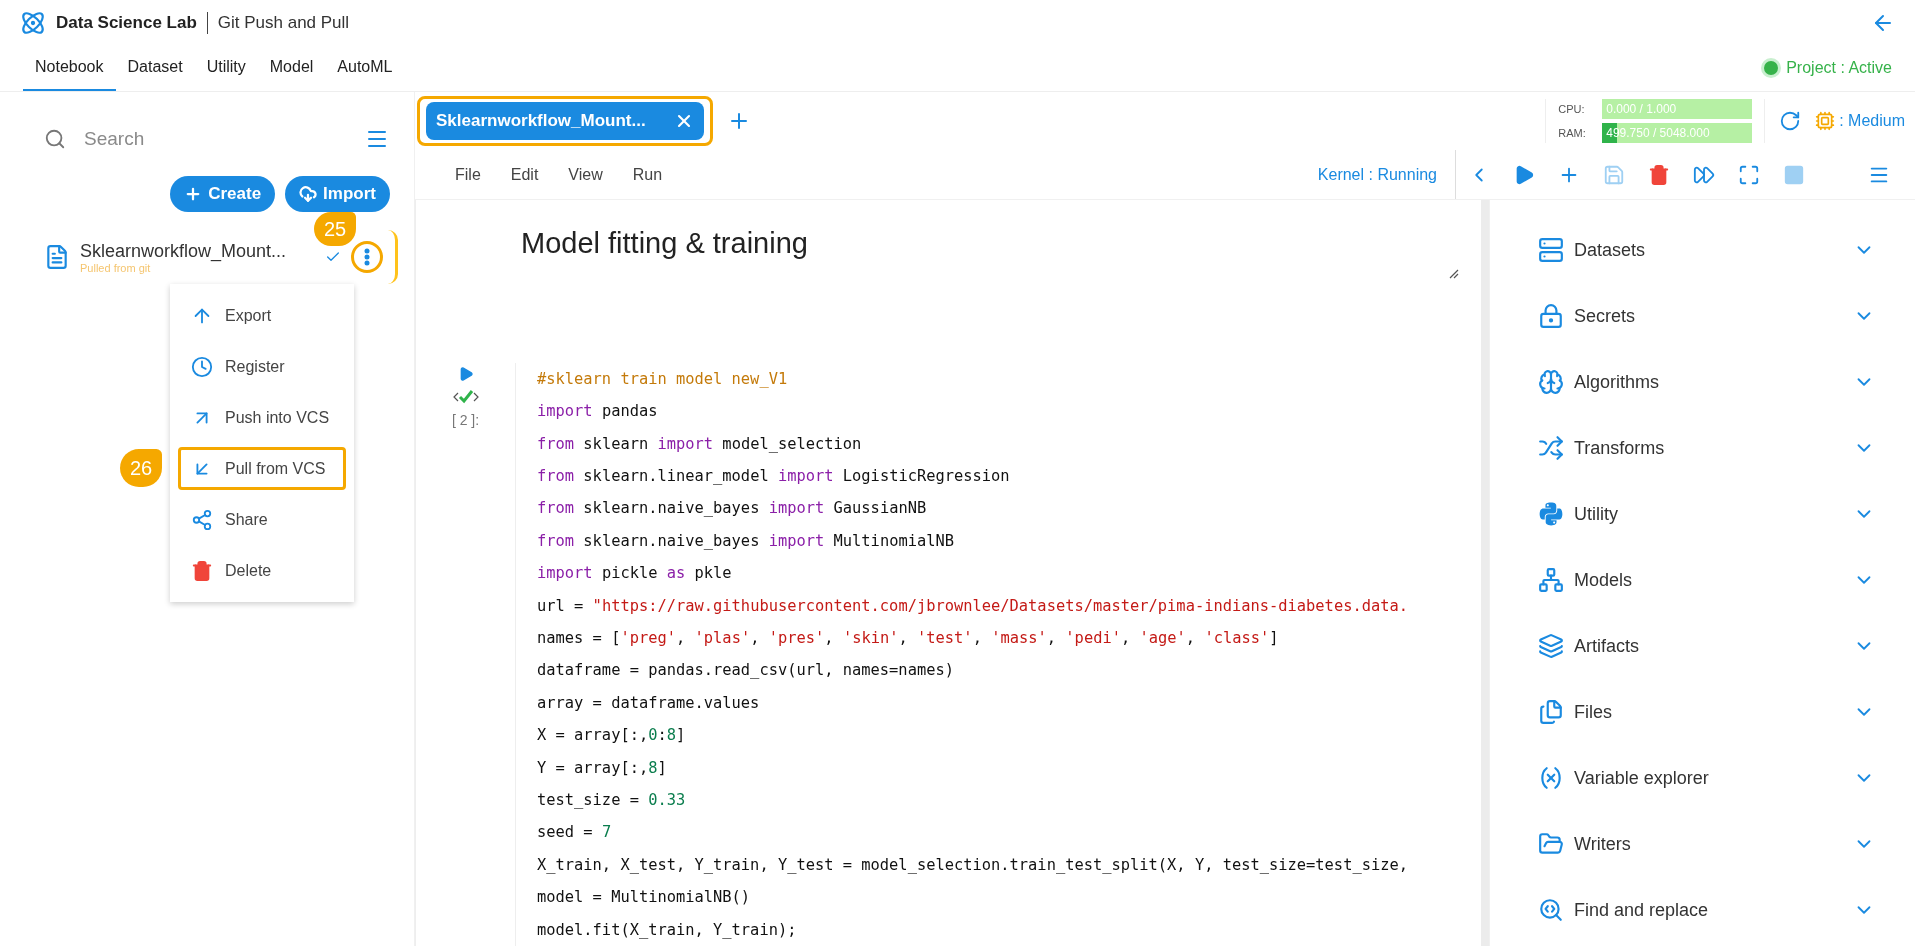  What do you see at coordinates (291, 68) in the screenshot?
I see `nav-tab: Model` at bounding box center [291, 68].